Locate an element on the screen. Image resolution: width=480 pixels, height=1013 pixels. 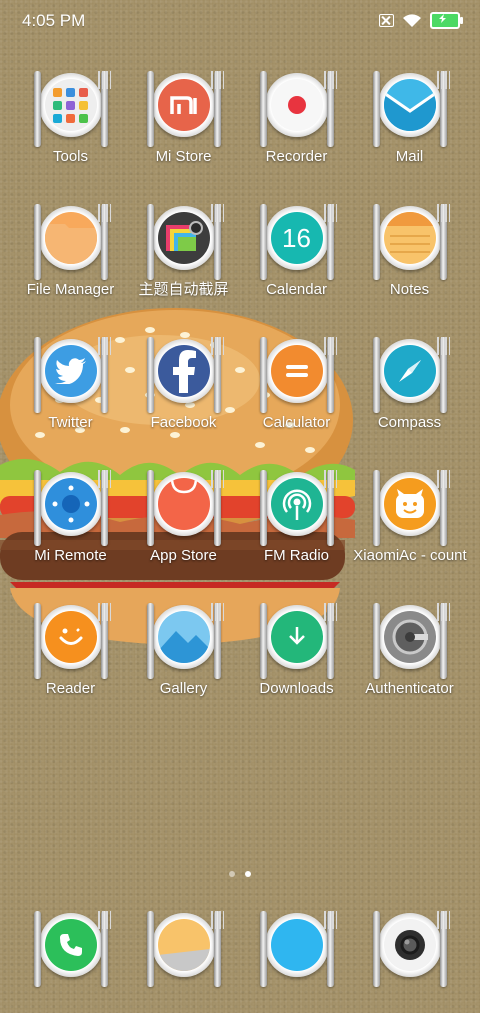
app-label: Gallery is located at coordinates (183, 688).